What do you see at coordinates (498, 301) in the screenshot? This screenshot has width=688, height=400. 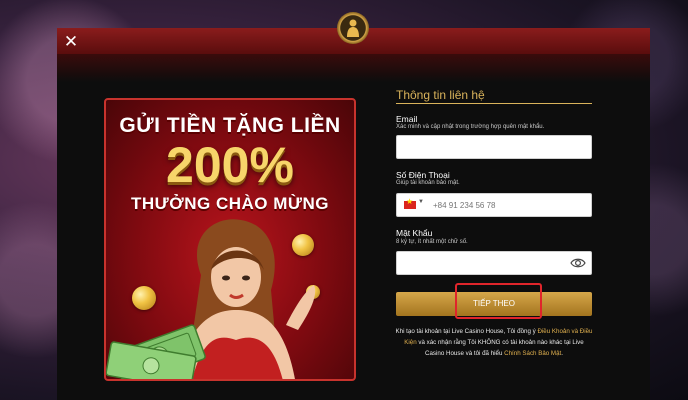 I see `next-button-highlight` at bounding box center [498, 301].